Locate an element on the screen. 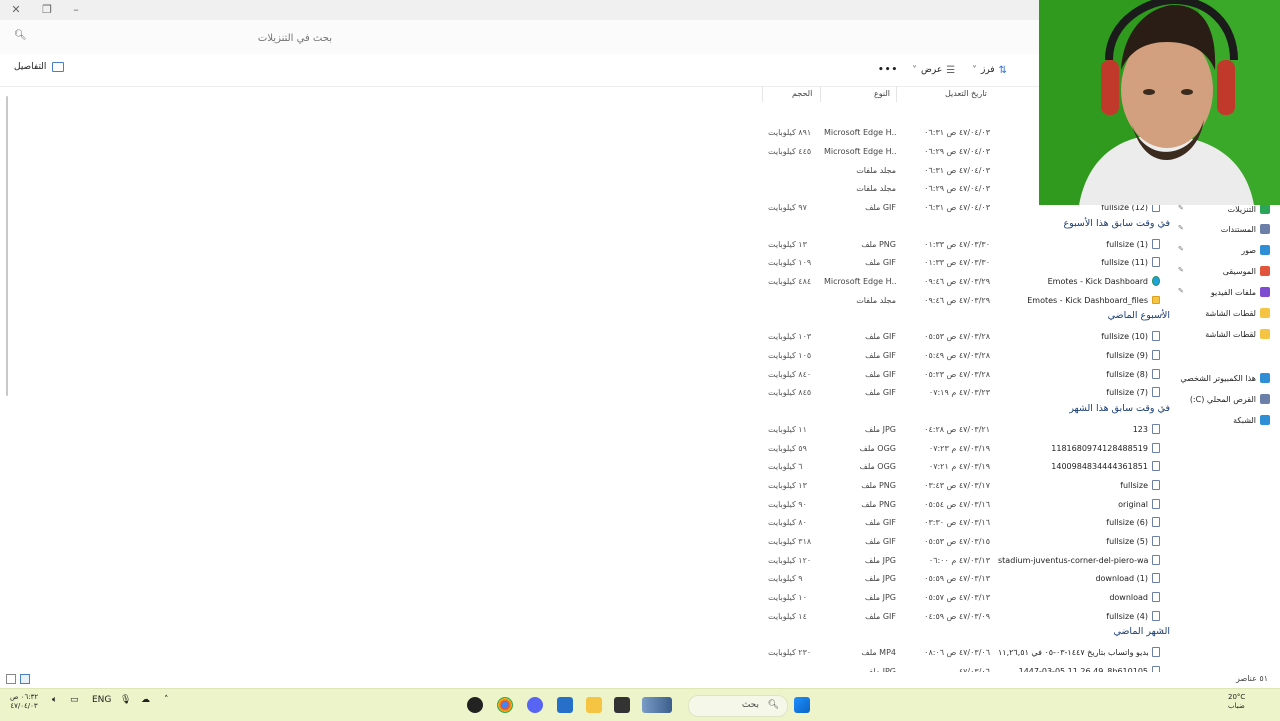 This screenshot has height=721, width=1280. taskbar-search: 🔍︎ بحث is located at coordinates (738, 706).